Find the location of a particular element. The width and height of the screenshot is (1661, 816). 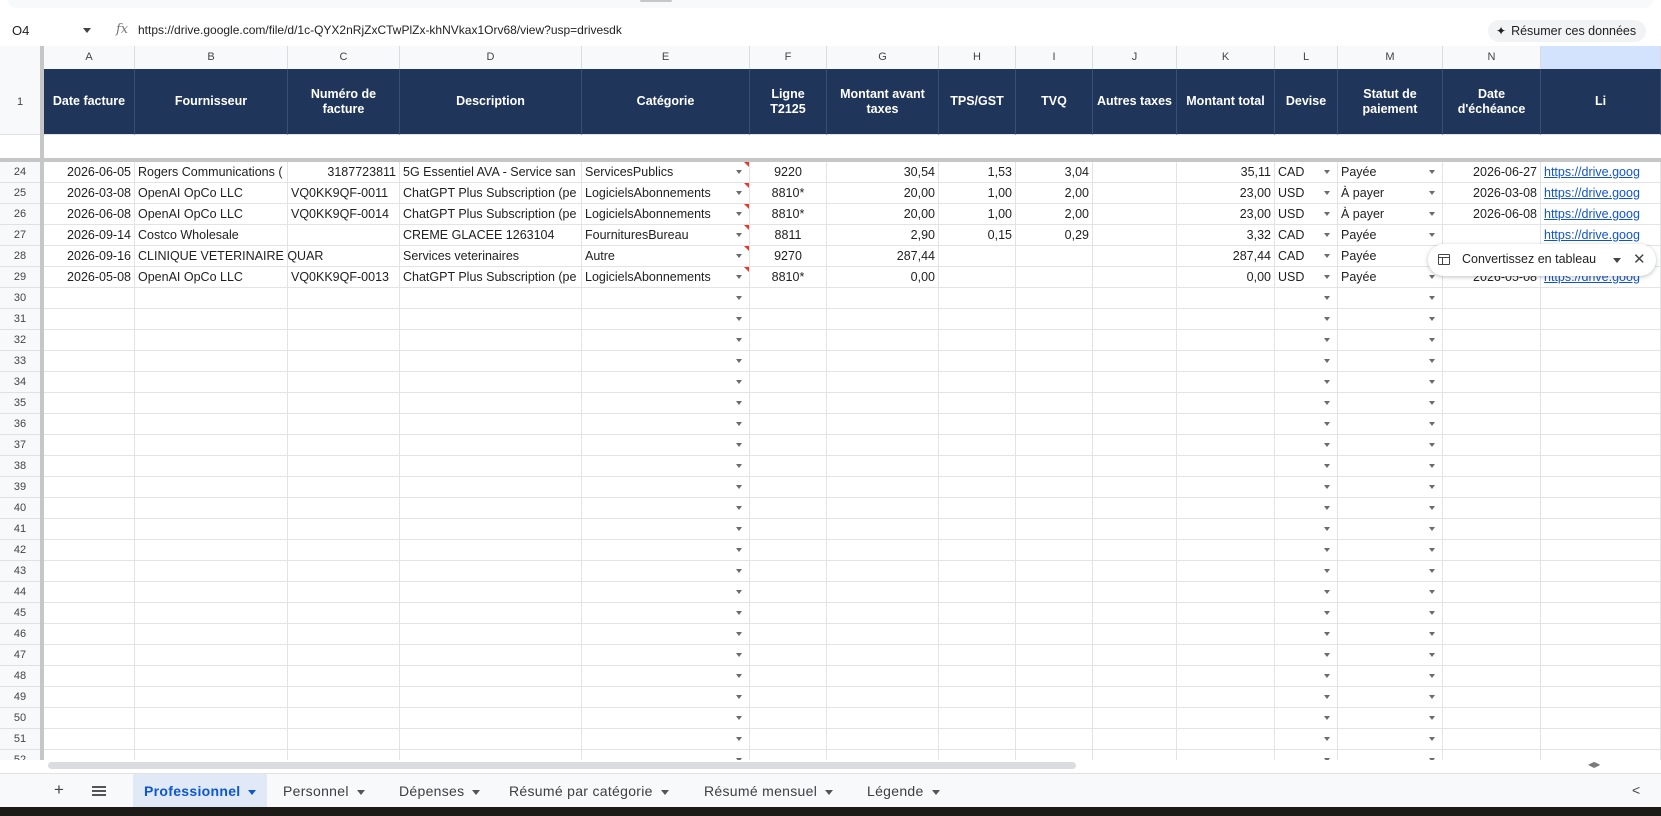

close-icon: ✕ is located at coordinates (1639, 259).